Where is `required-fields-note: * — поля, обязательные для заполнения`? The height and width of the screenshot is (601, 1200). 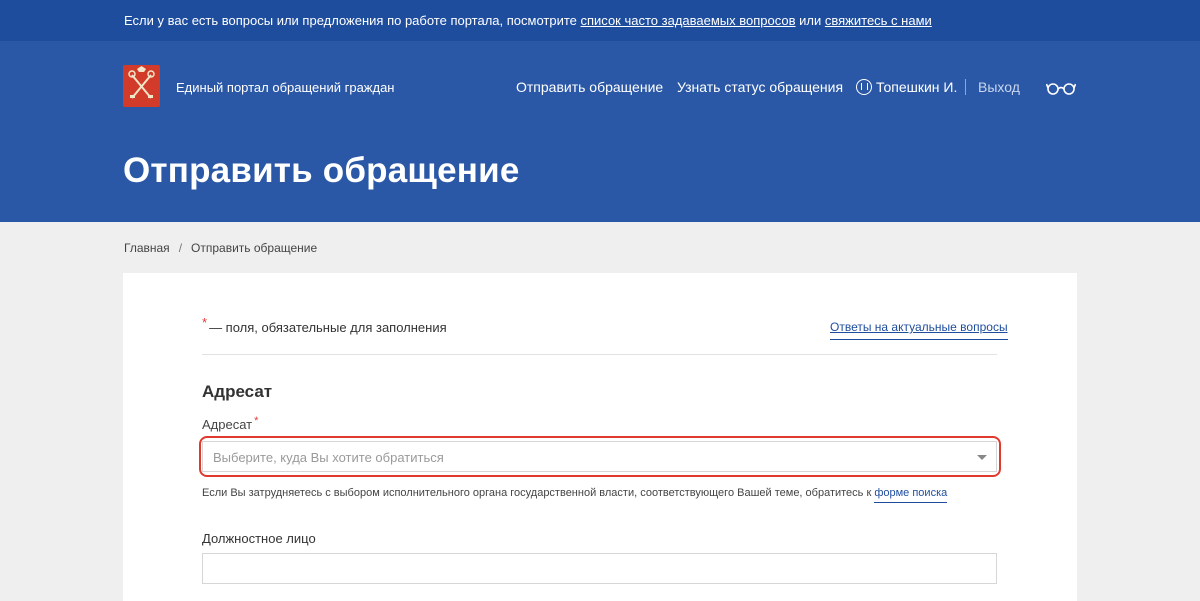 required-fields-note: * — поля, обязательные для заполнения is located at coordinates (324, 325).